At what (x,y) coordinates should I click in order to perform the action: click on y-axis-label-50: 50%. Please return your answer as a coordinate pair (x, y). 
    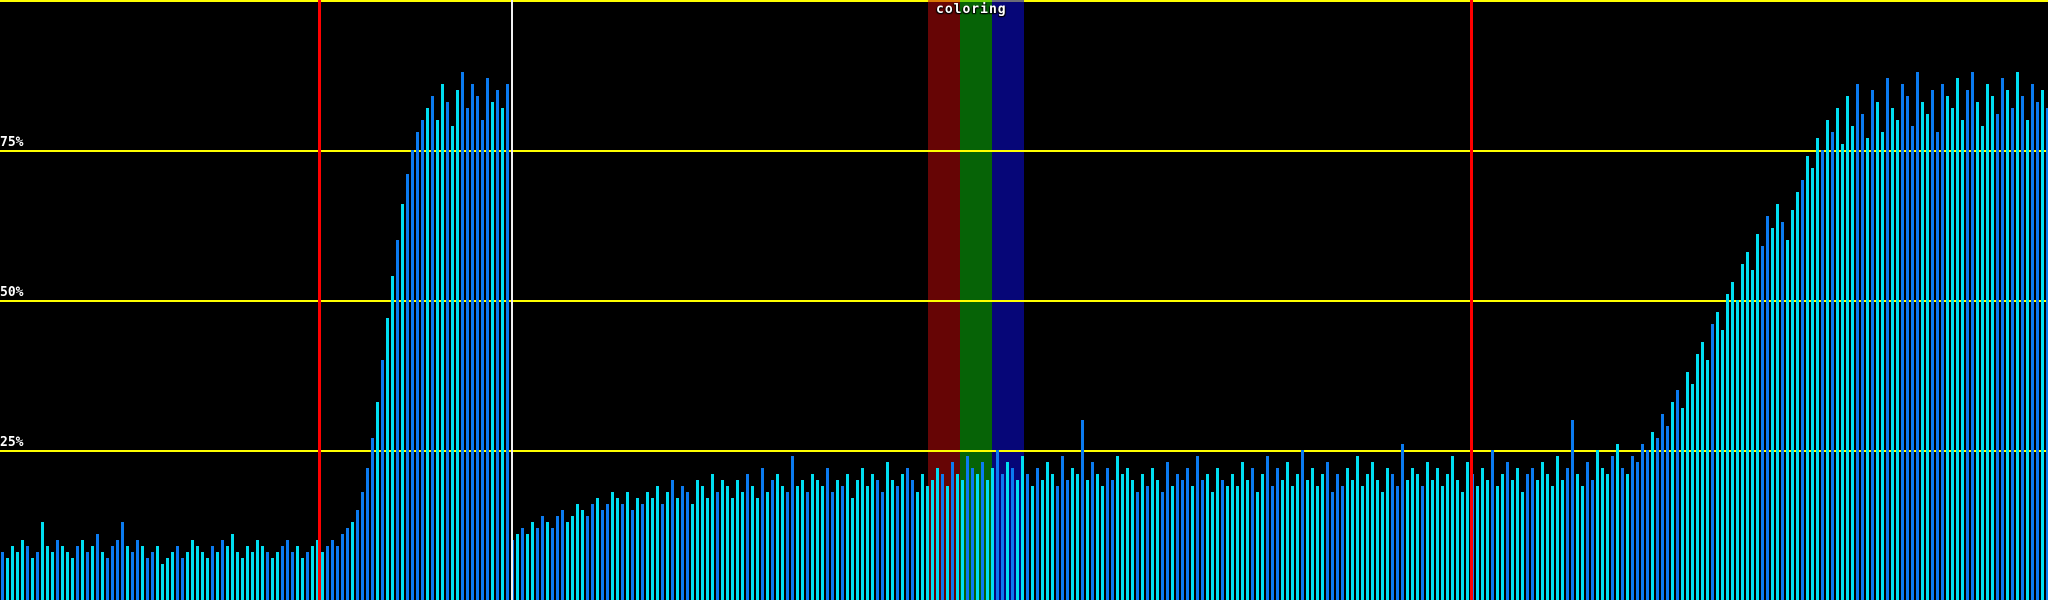
    Looking at the image, I should click on (12, 292).